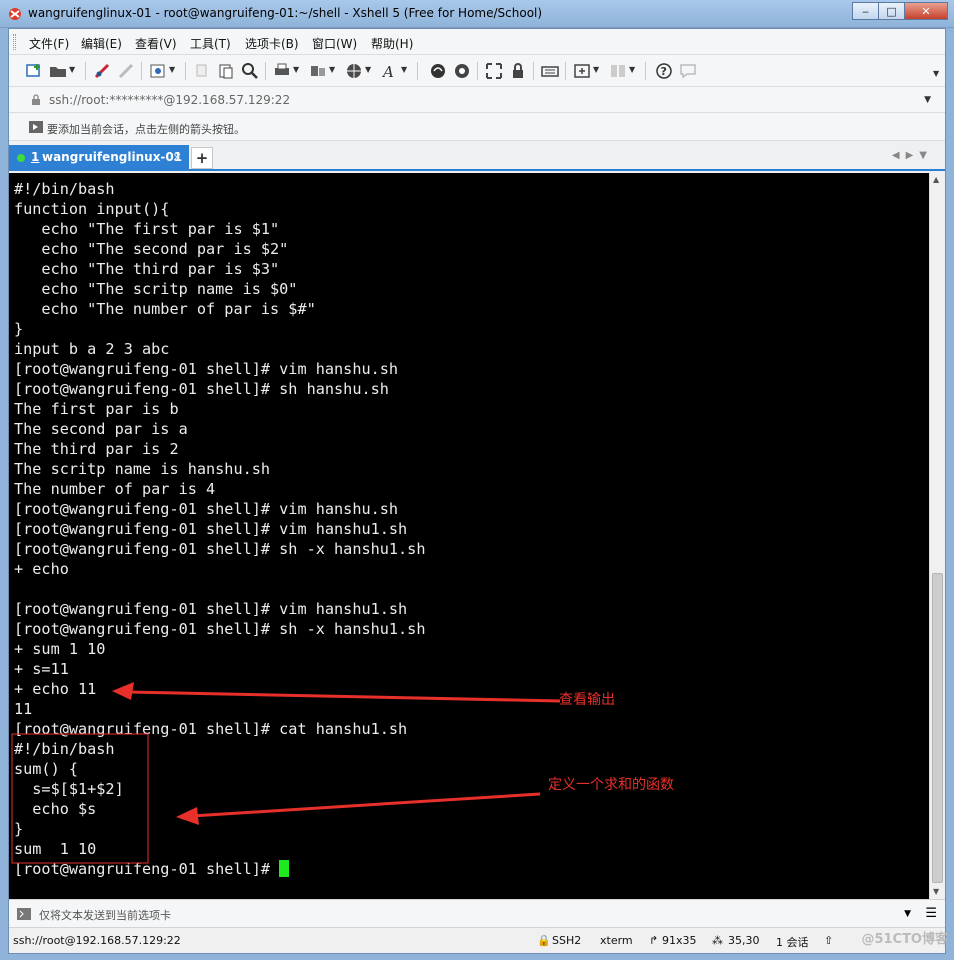  I want to click on properties-dropdown-icon: ▼, so click(172, 69).